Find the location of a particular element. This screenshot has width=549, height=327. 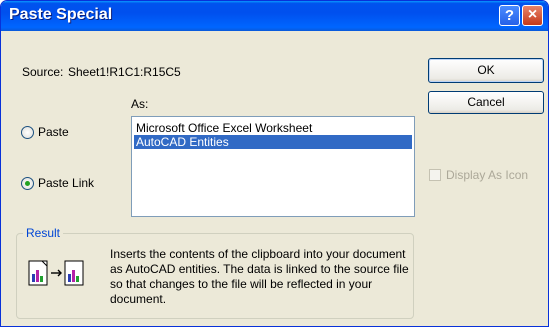

list-item-selected: AutoCAD Entities is located at coordinates (273, 142).